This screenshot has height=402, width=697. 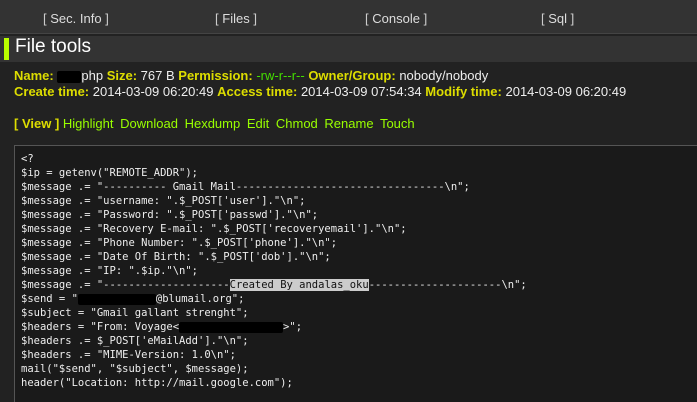 I want to click on code-line: $message .= "IP: ".$ip."\n";, so click(x=110, y=271).